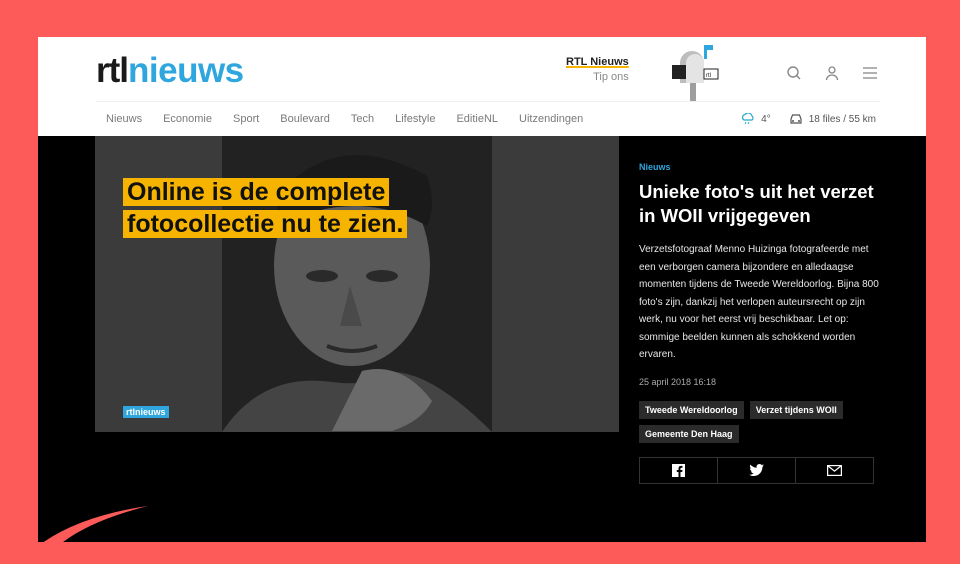 The image size is (960, 564). What do you see at coordinates (870, 73) in the screenshot?
I see `menu-icon` at bounding box center [870, 73].